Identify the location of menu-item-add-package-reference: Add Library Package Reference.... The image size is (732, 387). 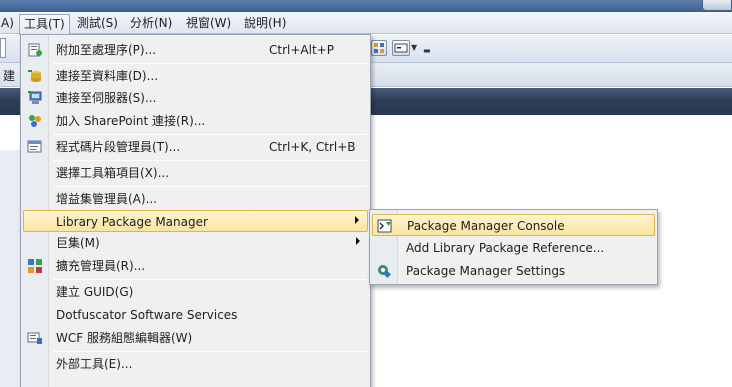
(513, 248).